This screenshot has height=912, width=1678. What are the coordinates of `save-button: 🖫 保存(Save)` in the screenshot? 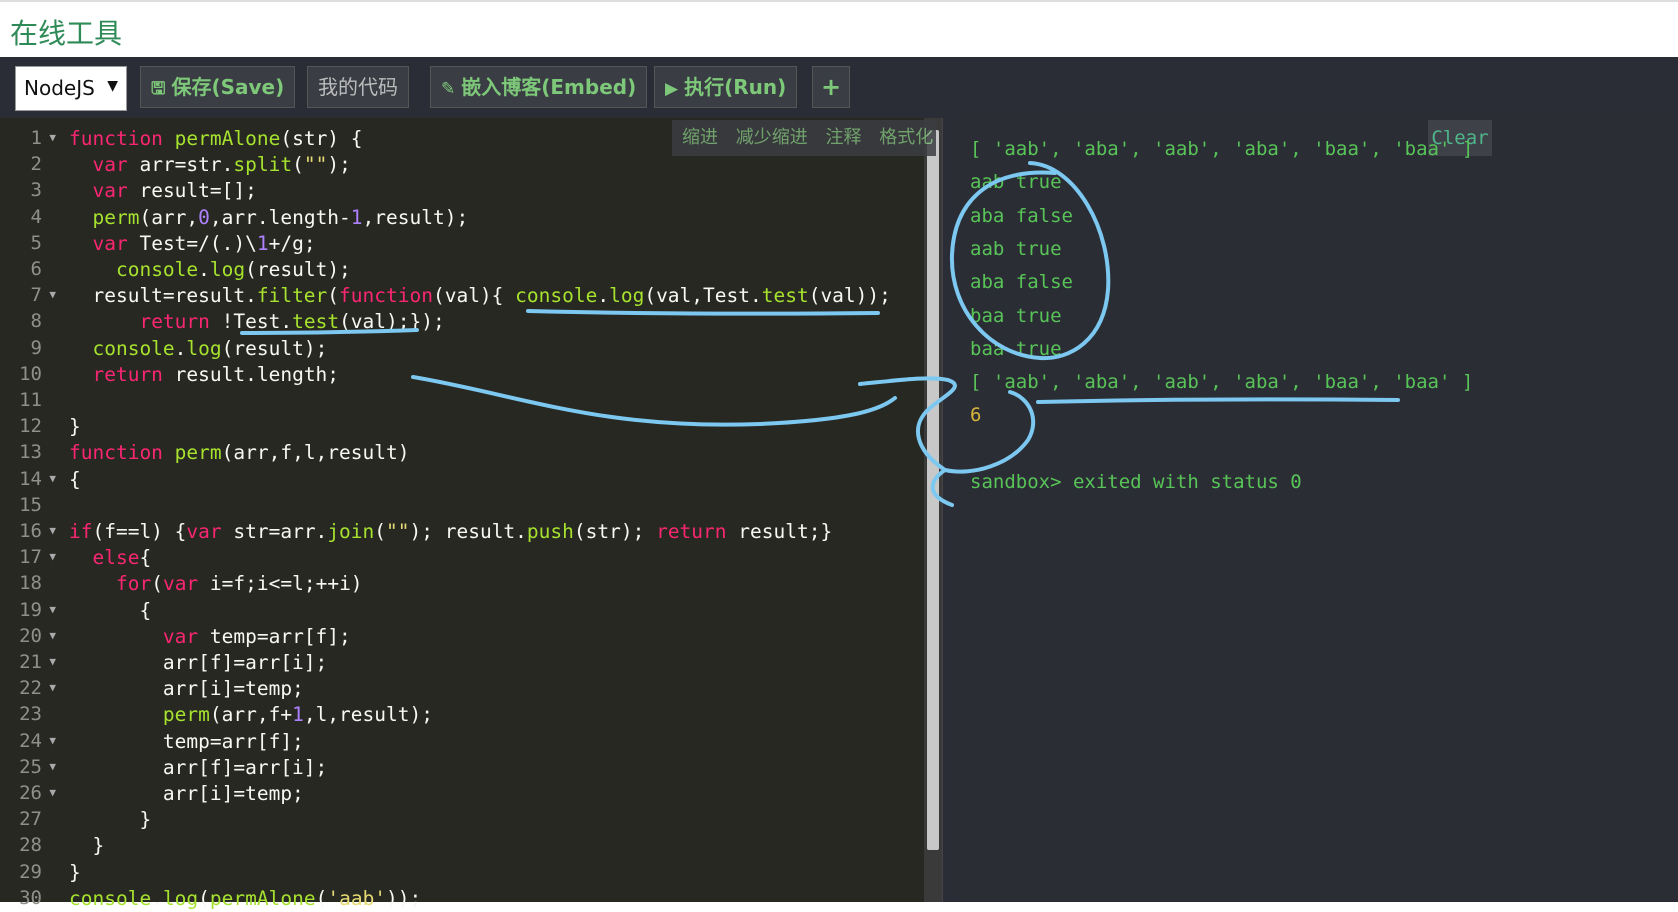 It's located at (218, 87).